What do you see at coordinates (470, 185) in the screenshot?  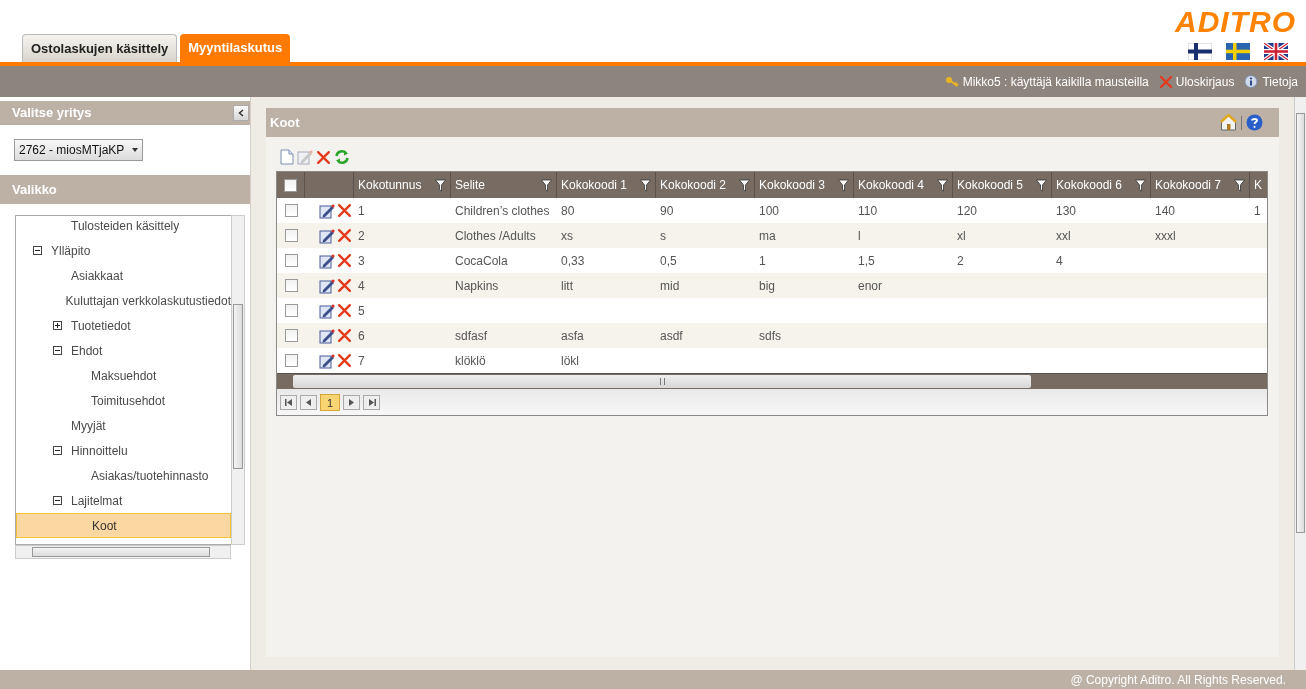 I see `column-header: Selite` at bounding box center [470, 185].